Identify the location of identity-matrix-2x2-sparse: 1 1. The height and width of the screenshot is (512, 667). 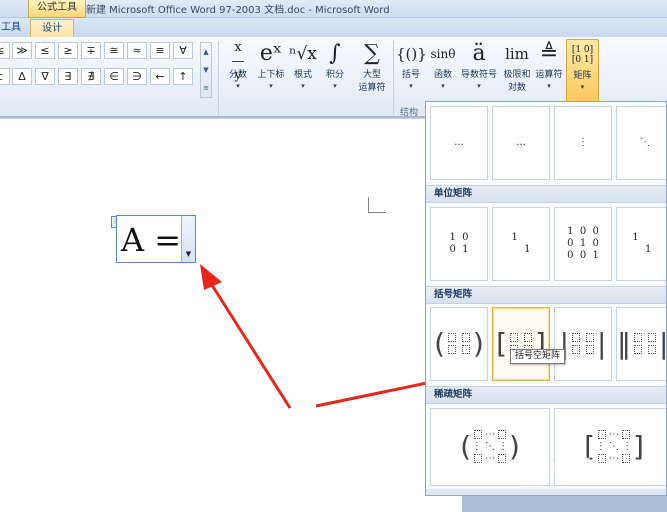
(521, 244).